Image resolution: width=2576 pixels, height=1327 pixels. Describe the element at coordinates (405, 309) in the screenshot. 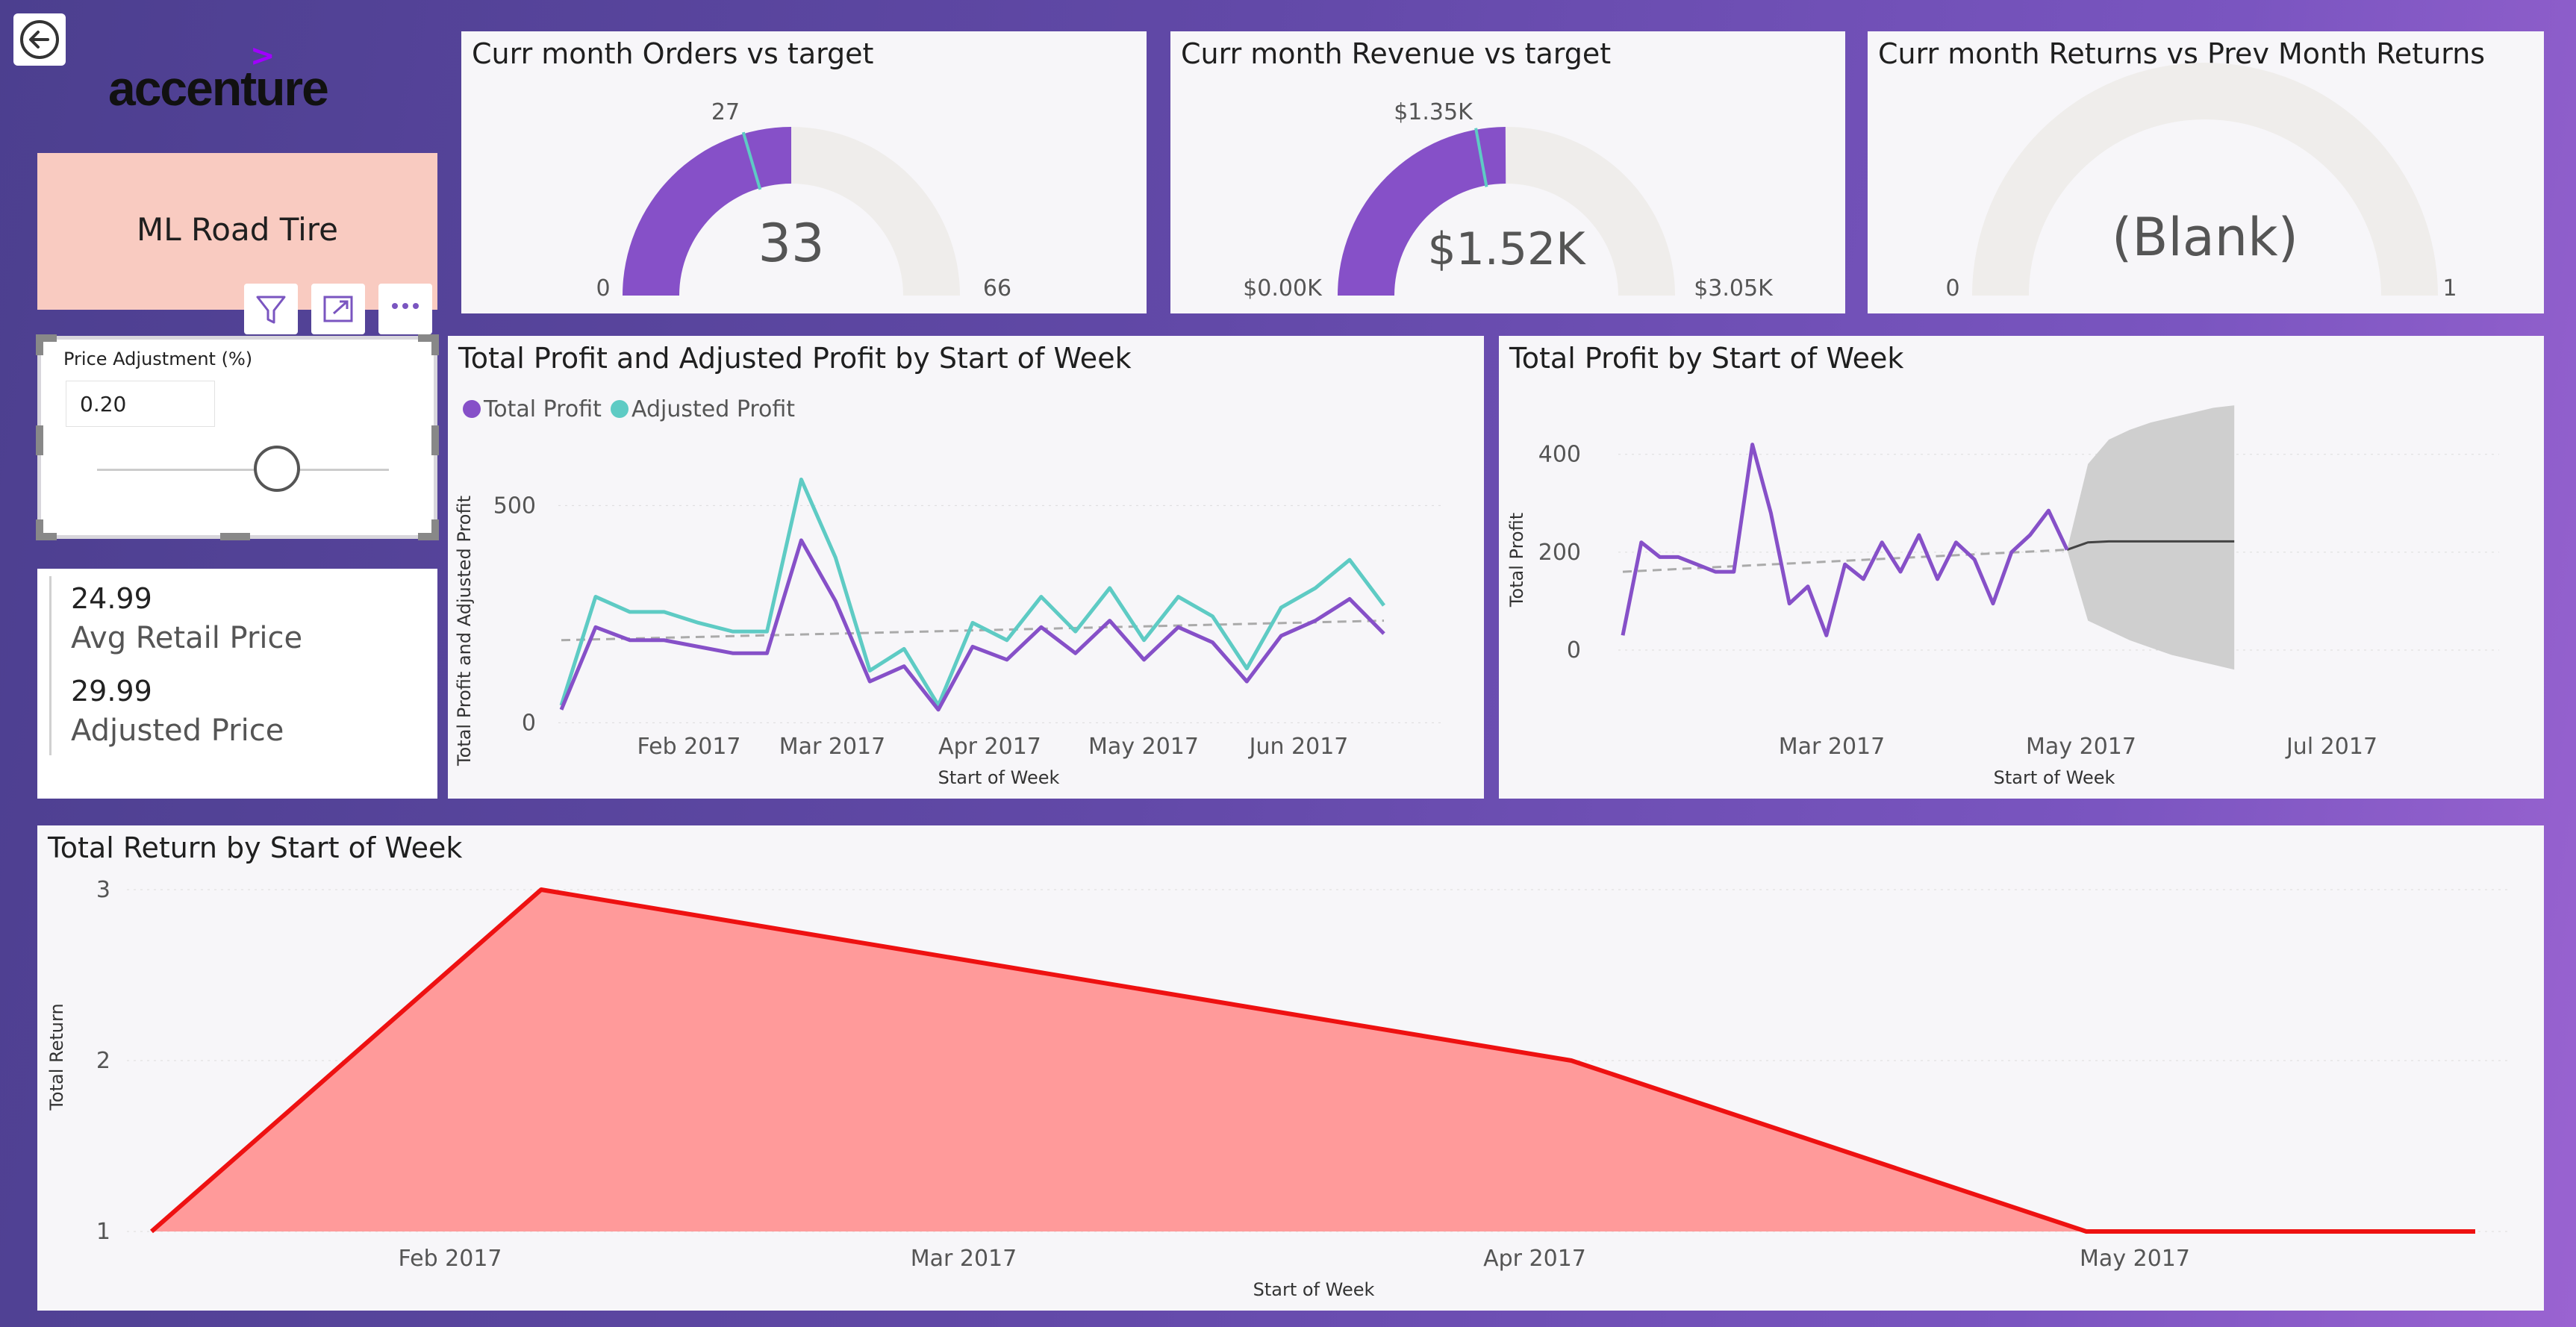

I see `more-options-icon` at that location.